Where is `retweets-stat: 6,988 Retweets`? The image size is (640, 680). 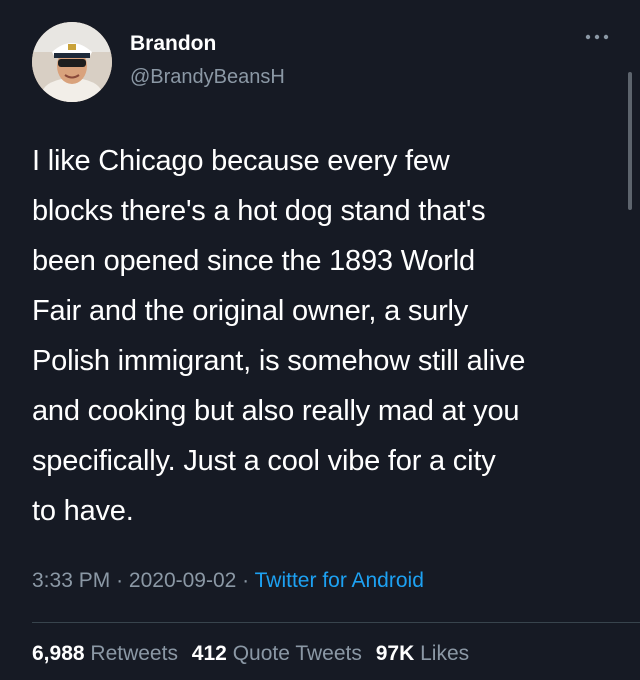 retweets-stat: 6,988 Retweets is located at coordinates (105, 653).